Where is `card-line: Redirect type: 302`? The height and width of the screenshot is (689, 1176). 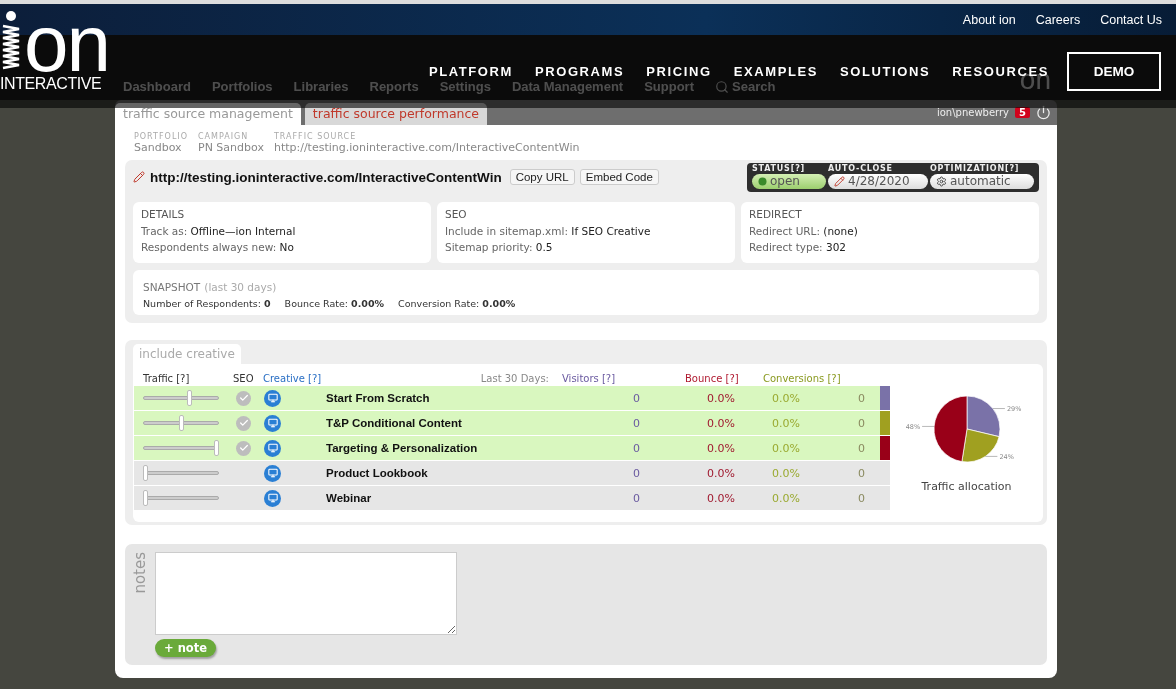 card-line: Redirect type: 302 is located at coordinates (798, 247).